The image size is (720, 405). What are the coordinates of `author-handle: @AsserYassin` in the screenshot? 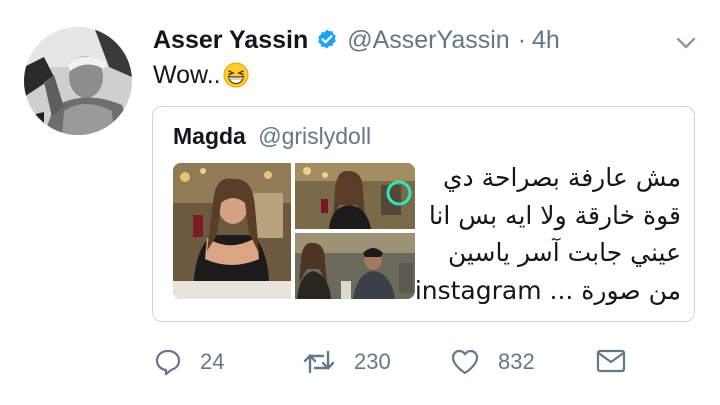 It's located at (428, 40).